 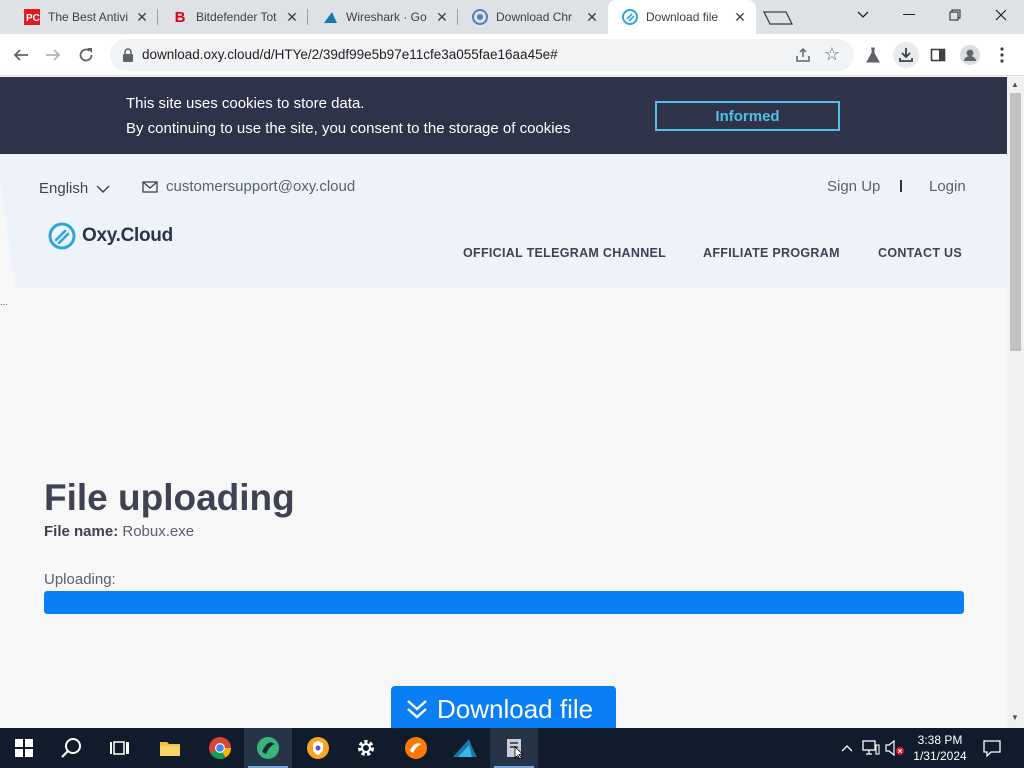 What do you see at coordinates (1015, 402) in the screenshot?
I see `page-scrollbar: ▲ ▼` at bounding box center [1015, 402].